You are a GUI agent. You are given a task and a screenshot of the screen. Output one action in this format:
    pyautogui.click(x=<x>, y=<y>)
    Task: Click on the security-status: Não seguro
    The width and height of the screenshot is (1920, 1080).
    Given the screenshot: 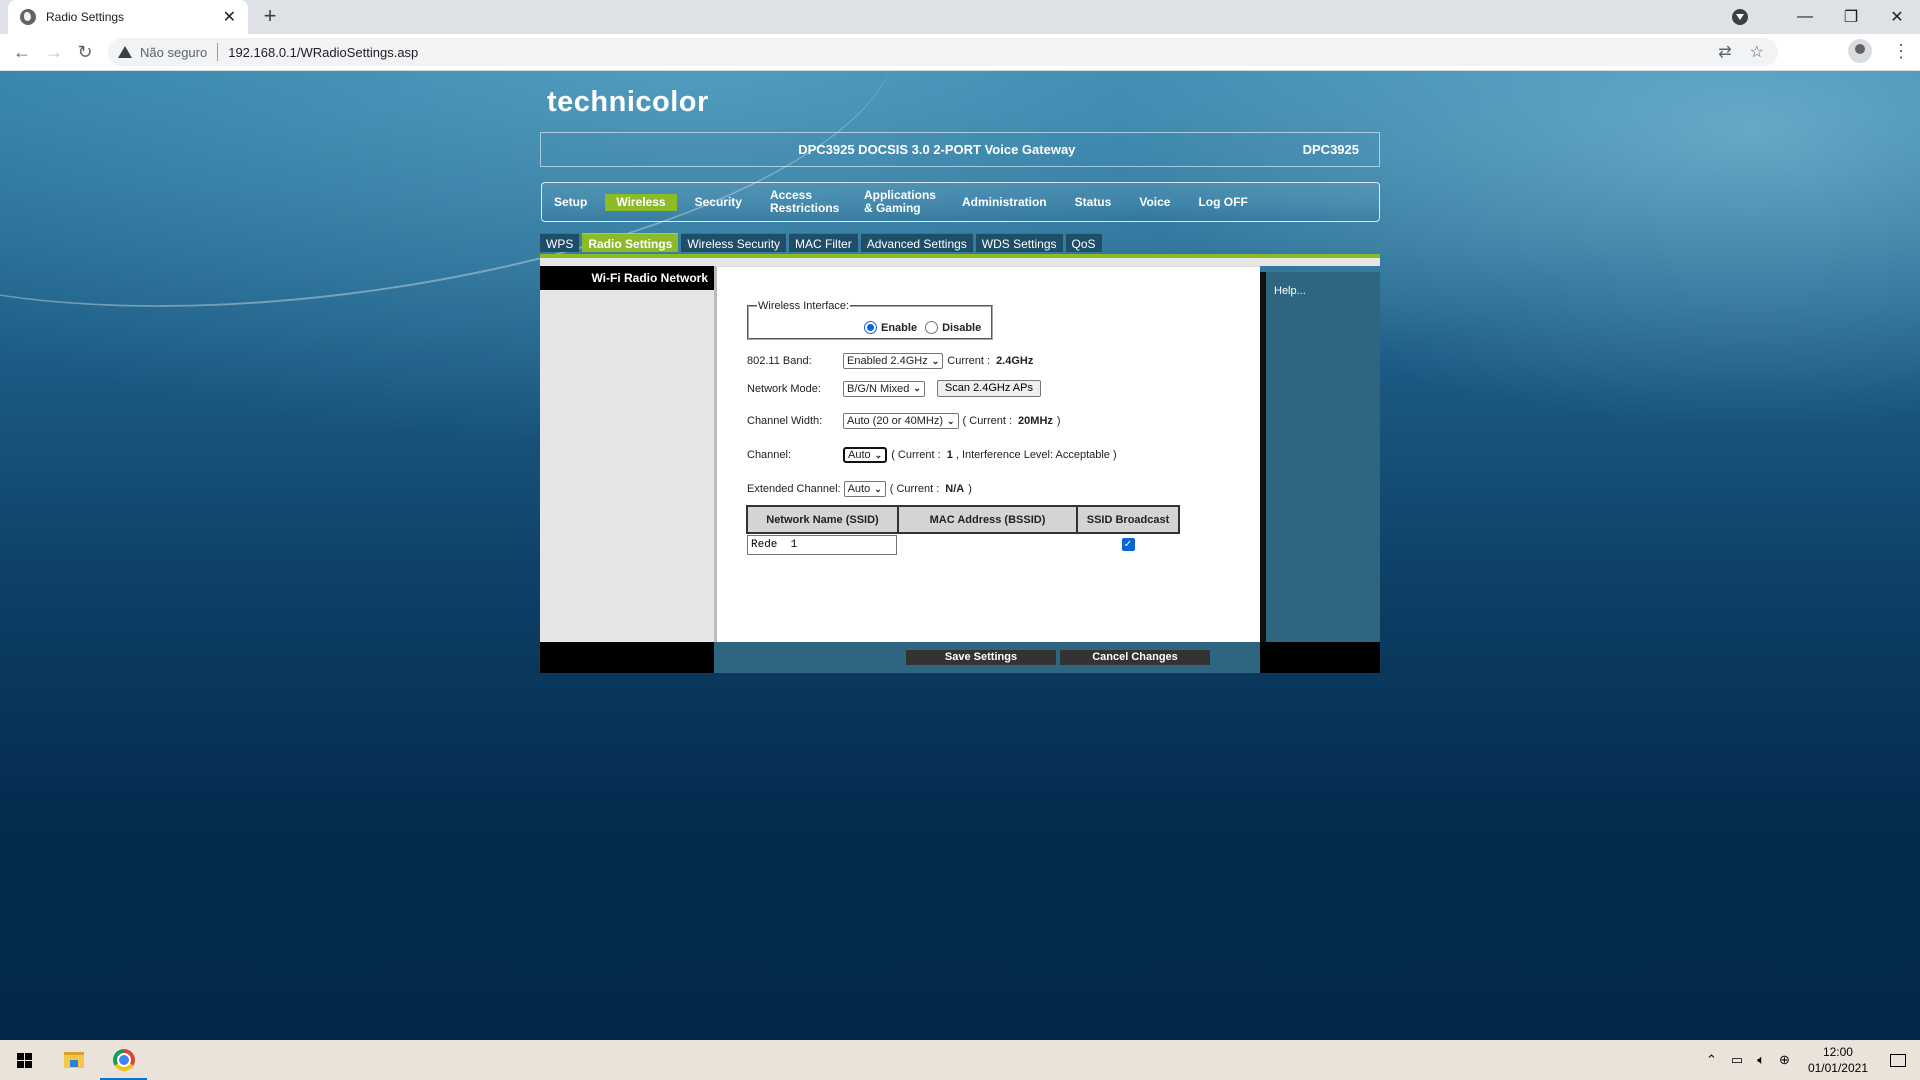 What is the action you would take?
    pyautogui.click(x=173, y=52)
    